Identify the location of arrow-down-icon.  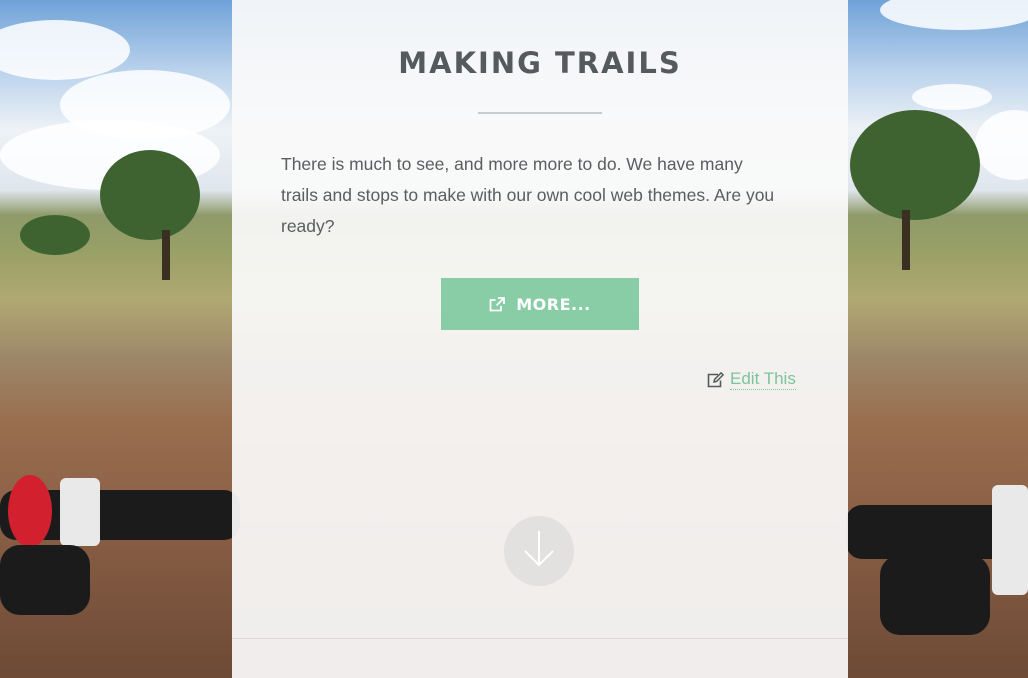
(539, 551).